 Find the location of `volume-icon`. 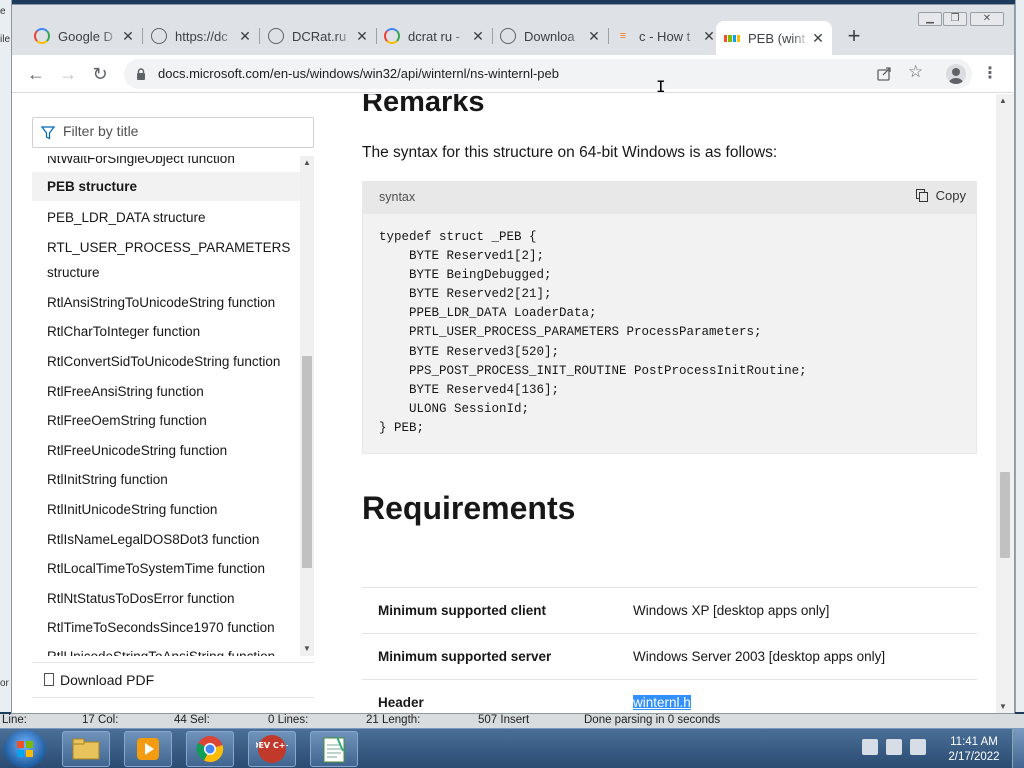

volume-icon is located at coordinates (918, 747).